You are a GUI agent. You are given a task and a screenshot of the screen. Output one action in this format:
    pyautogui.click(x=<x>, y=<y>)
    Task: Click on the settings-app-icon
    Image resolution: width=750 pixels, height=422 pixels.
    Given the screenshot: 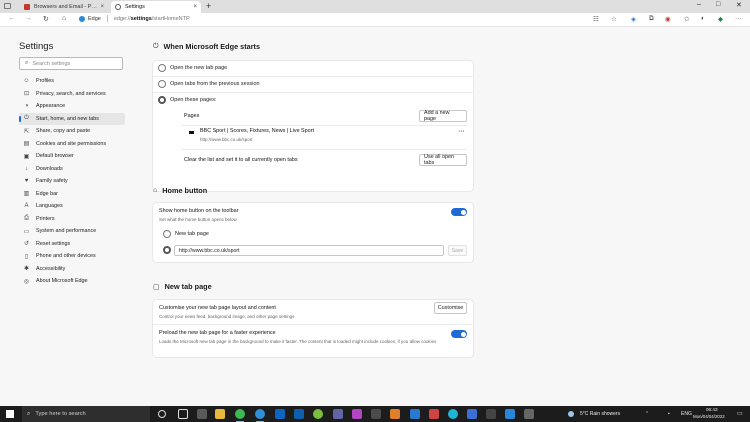 What is the action you would take?
    pyautogui.click(x=202, y=414)
    